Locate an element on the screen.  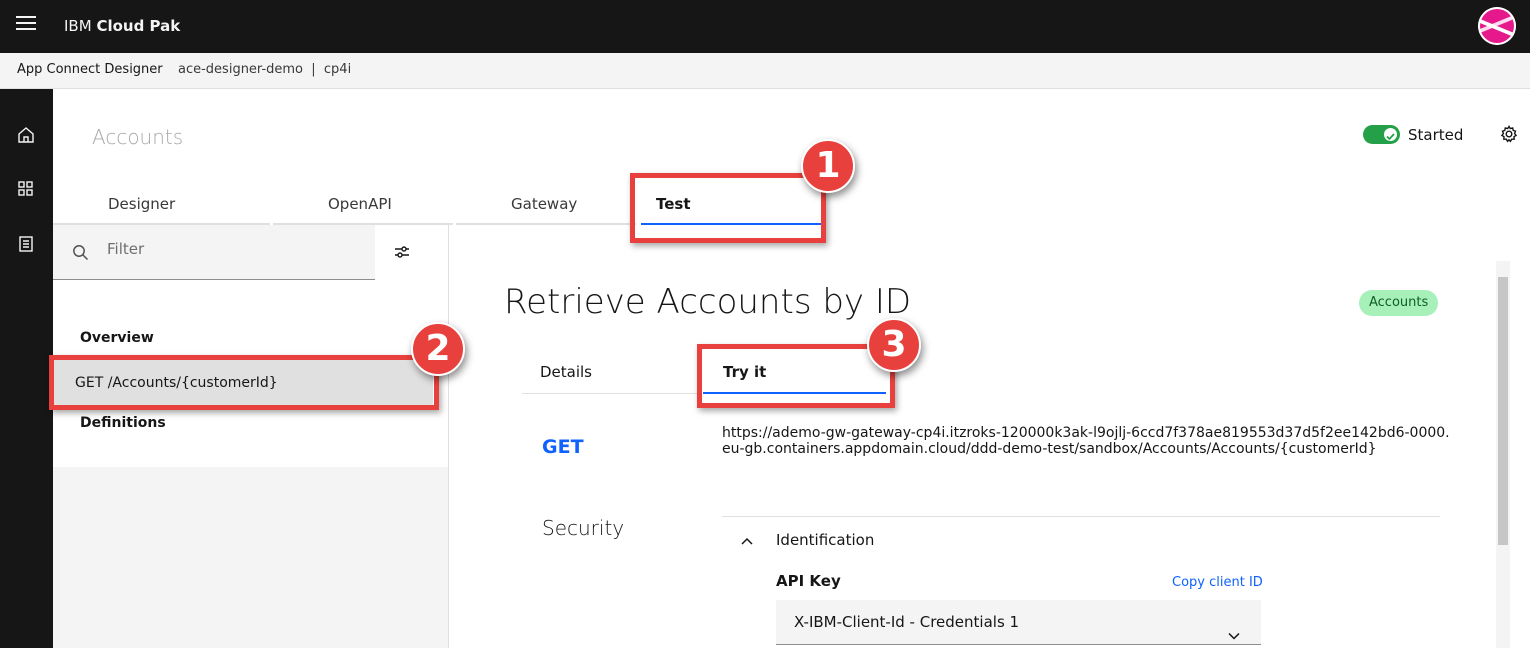
notebook-icon is located at coordinates (26, 244).